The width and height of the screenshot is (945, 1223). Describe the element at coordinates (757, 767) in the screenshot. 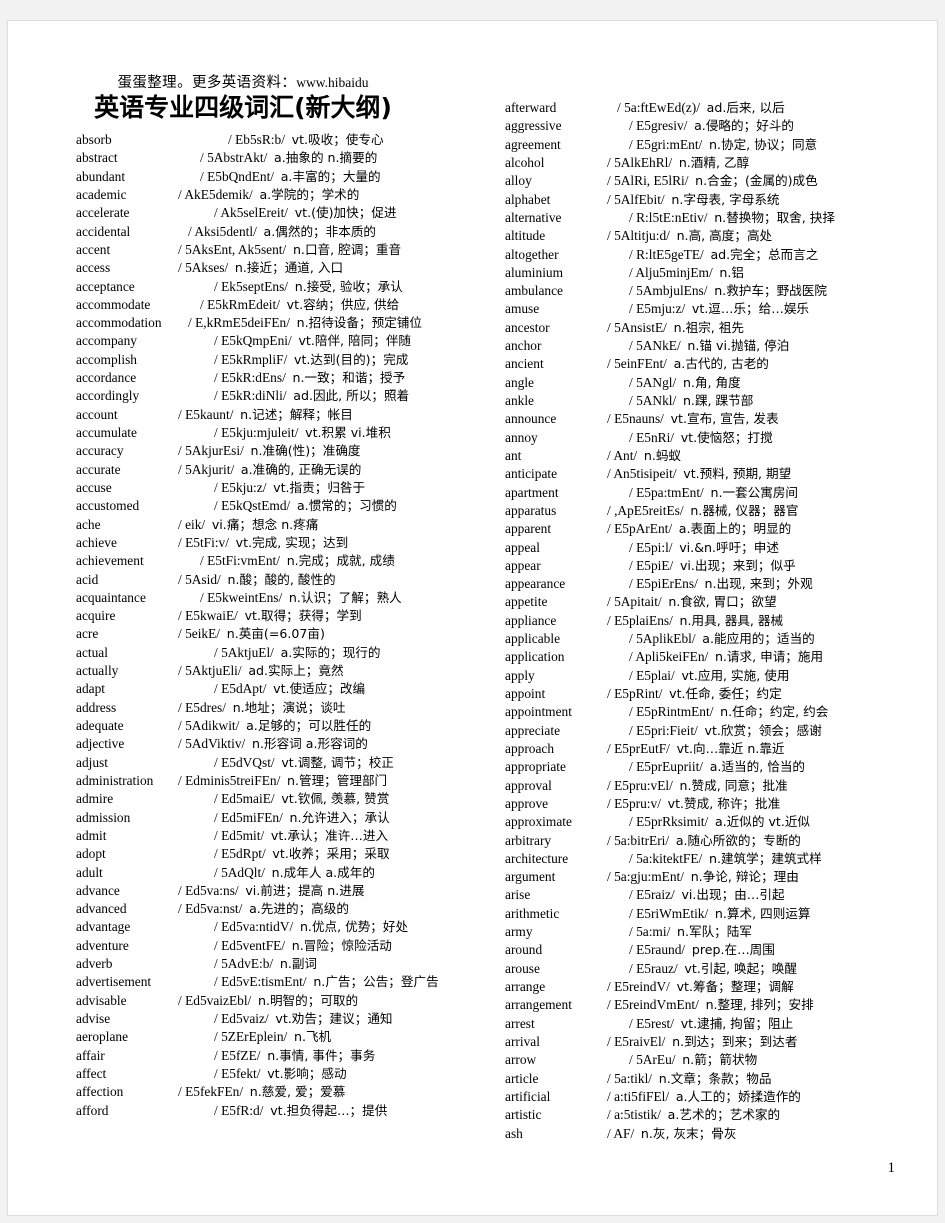

I see `entry-definition: a.适当的, 恰当的` at that location.